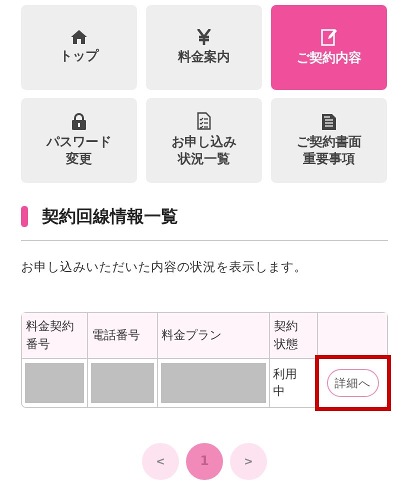 Image resolution: width=409 pixels, height=500 pixels. What do you see at coordinates (110, 217) in the screenshot?
I see `section-title: 契約回線情報一覧` at bounding box center [110, 217].